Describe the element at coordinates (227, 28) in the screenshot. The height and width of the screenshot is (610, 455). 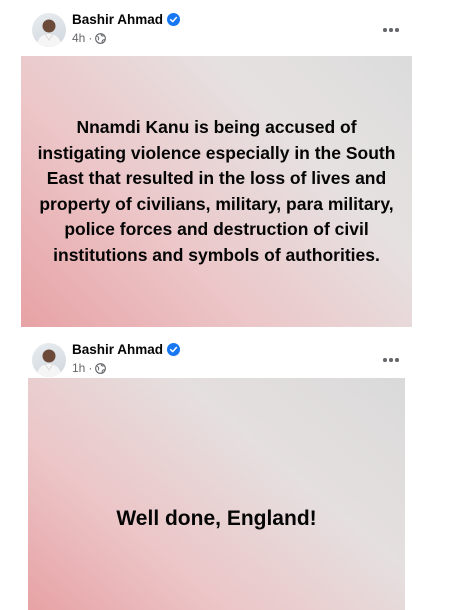
I see `post-header: Bashir Ahmad 4h ·` at that location.